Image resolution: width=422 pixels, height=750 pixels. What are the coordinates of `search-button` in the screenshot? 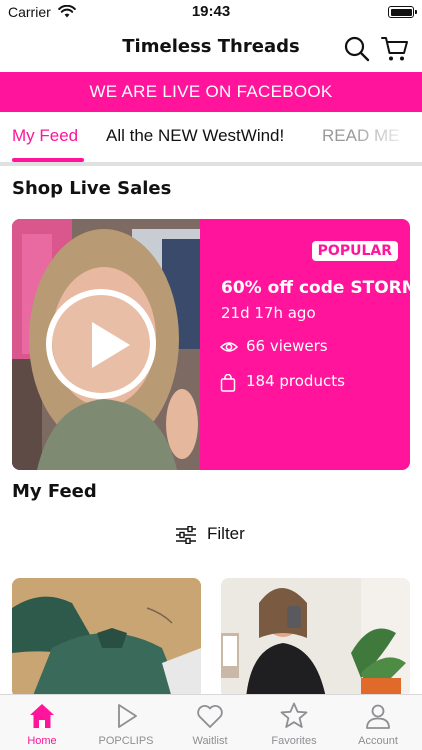 It's located at (357, 49).